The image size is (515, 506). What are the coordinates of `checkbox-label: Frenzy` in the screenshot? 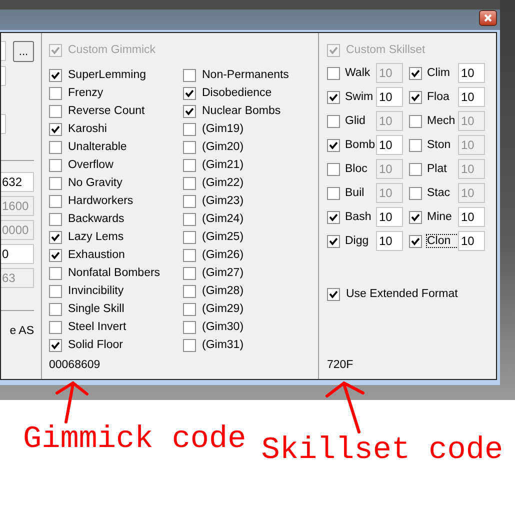 It's located at (86, 93).